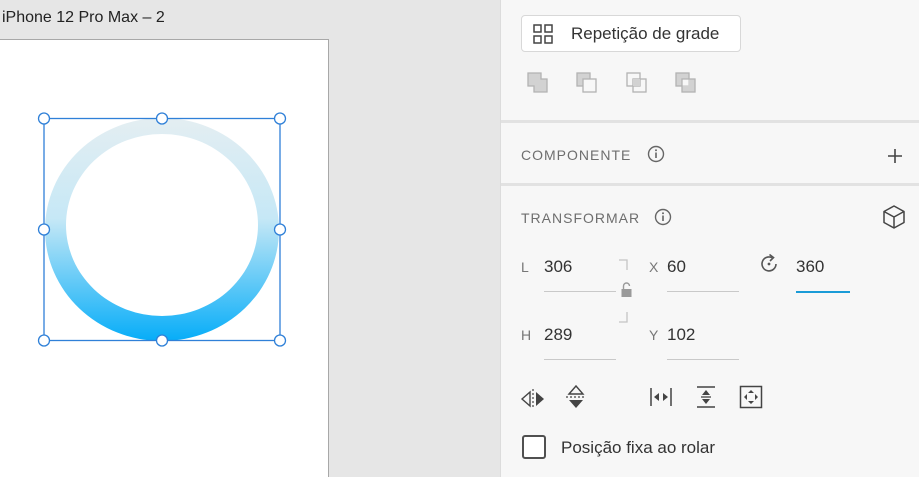  What do you see at coordinates (624, 291) in the screenshot?
I see `unlock-icon` at bounding box center [624, 291].